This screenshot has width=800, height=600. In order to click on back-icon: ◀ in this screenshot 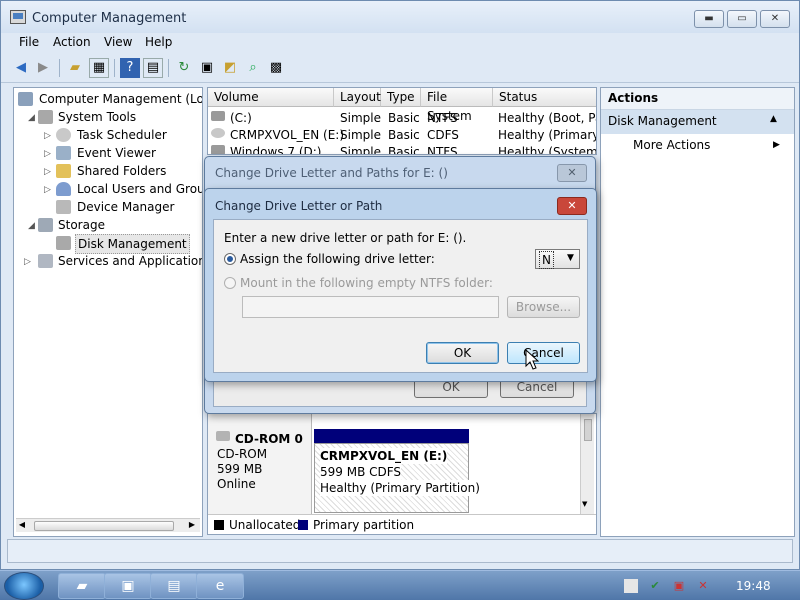, I will do `click(21, 68)`.